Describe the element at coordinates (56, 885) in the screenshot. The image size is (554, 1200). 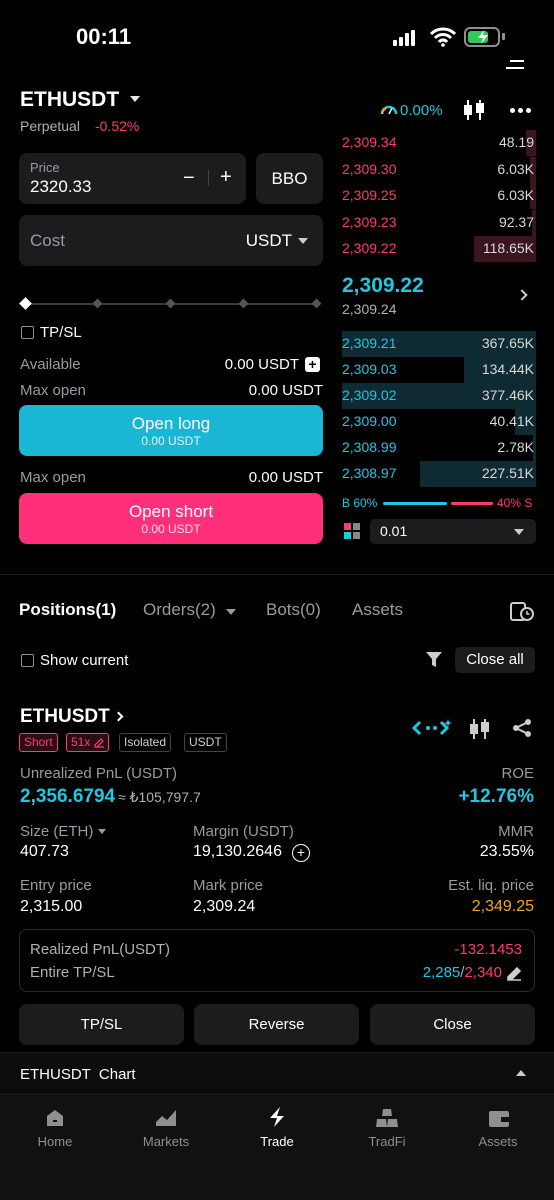
I see `entry-price-label: Entry price` at that location.